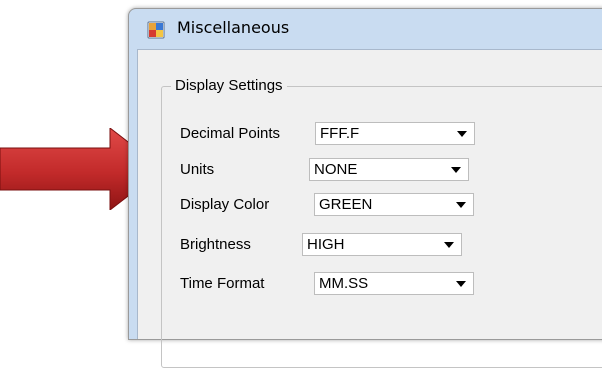 This screenshot has height=368, width=602. I want to click on display-color-label: Display Color, so click(225, 204).